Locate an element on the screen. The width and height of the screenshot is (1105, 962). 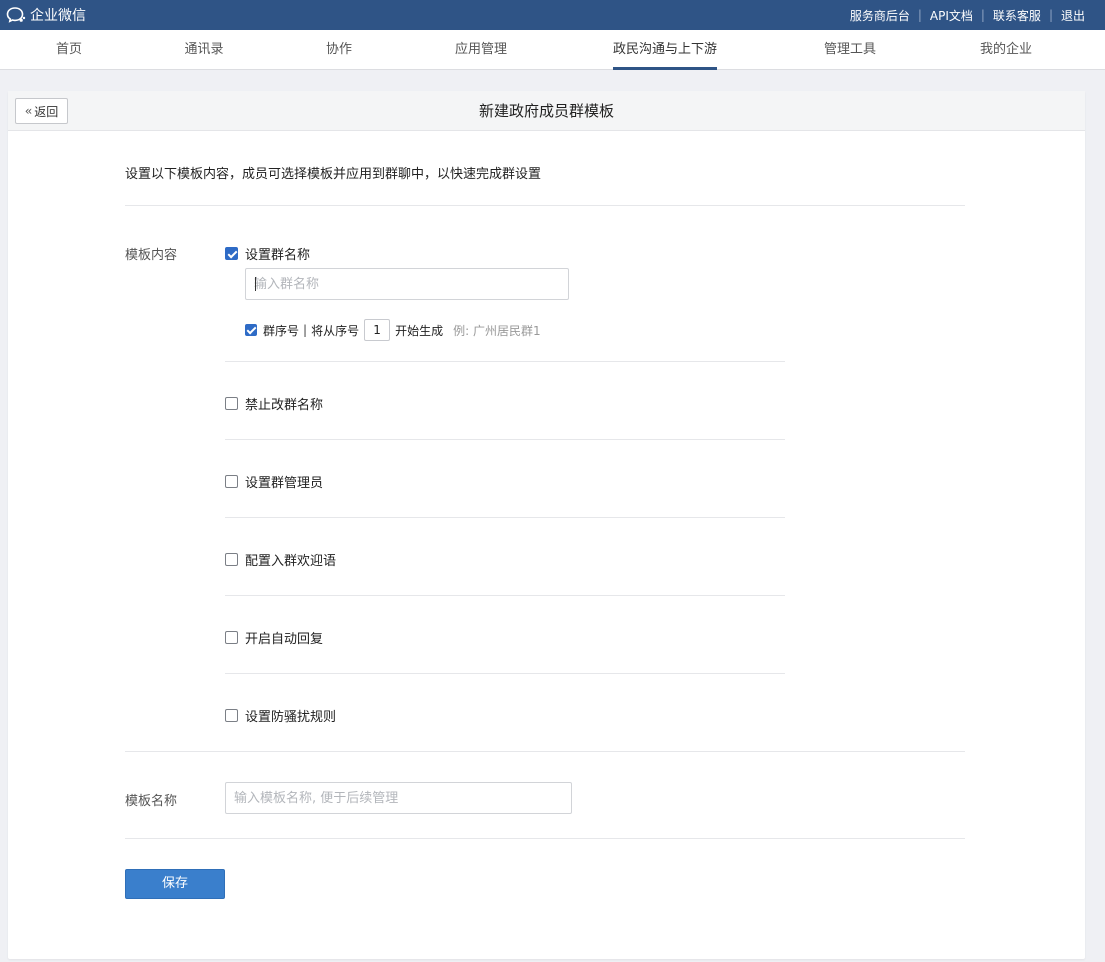
toplink-provider-console: 服务商后台 is located at coordinates (880, 15).